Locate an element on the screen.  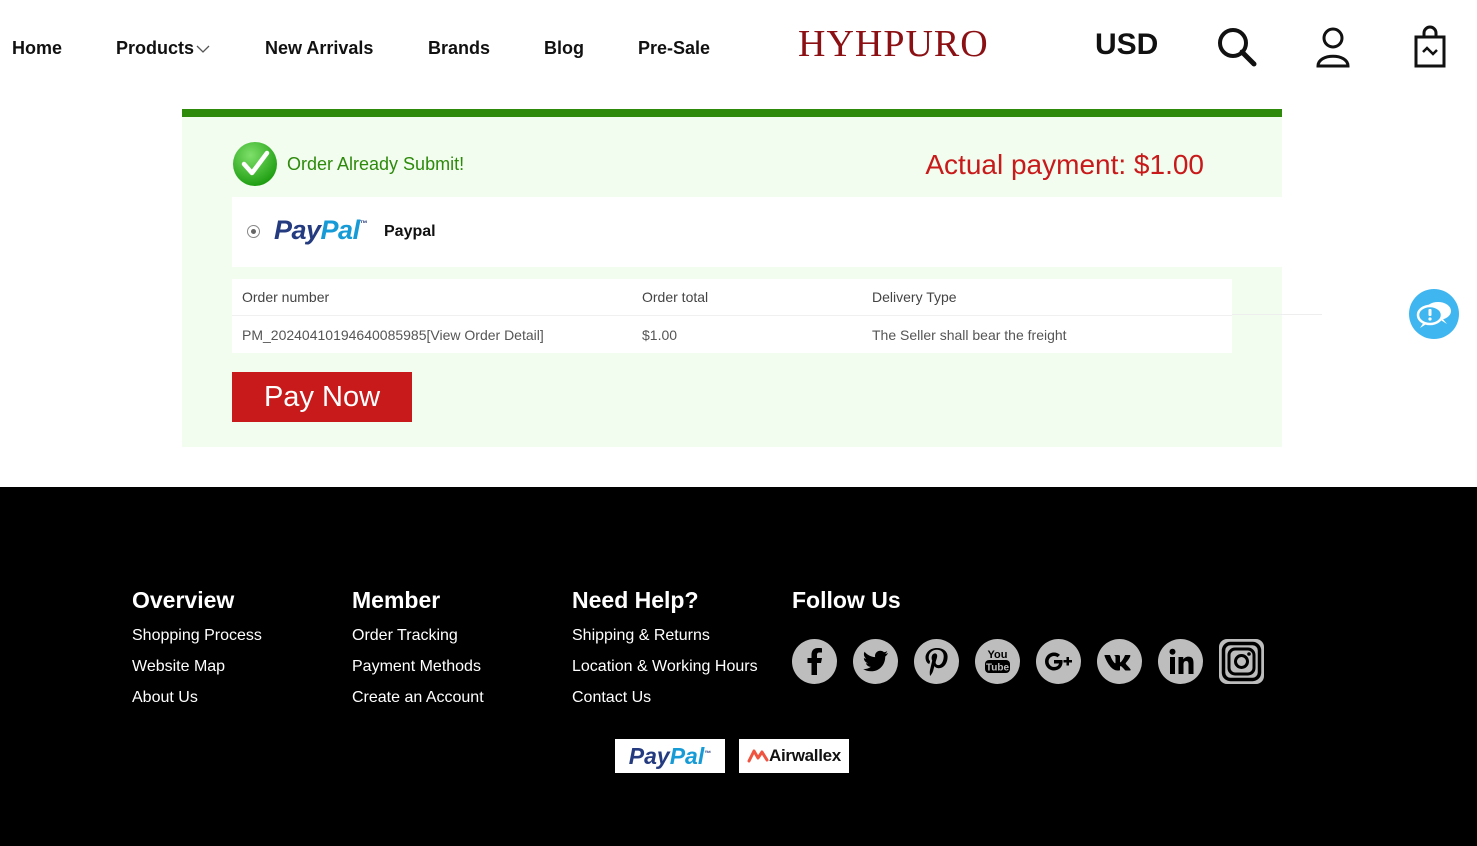
col-order-number: Order number is located at coordinates (286, 297).